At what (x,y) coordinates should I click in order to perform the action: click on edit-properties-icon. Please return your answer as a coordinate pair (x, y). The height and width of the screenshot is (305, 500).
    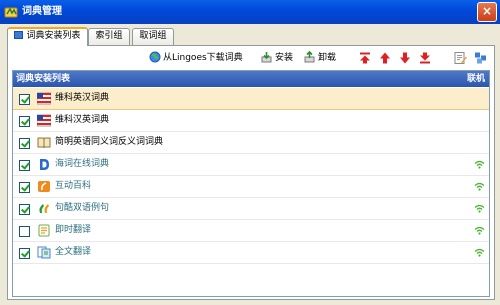
    Looking at the image, I should click on (460, 58).